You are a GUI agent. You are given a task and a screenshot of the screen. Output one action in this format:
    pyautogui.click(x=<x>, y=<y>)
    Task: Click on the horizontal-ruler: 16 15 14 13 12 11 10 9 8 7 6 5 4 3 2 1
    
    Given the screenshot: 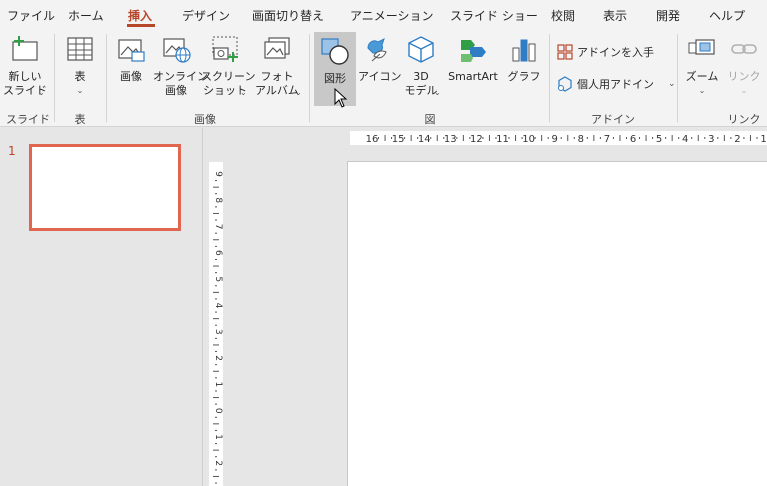 What is the action you would take?
    pyautogui.click(x=558, y=138)
    